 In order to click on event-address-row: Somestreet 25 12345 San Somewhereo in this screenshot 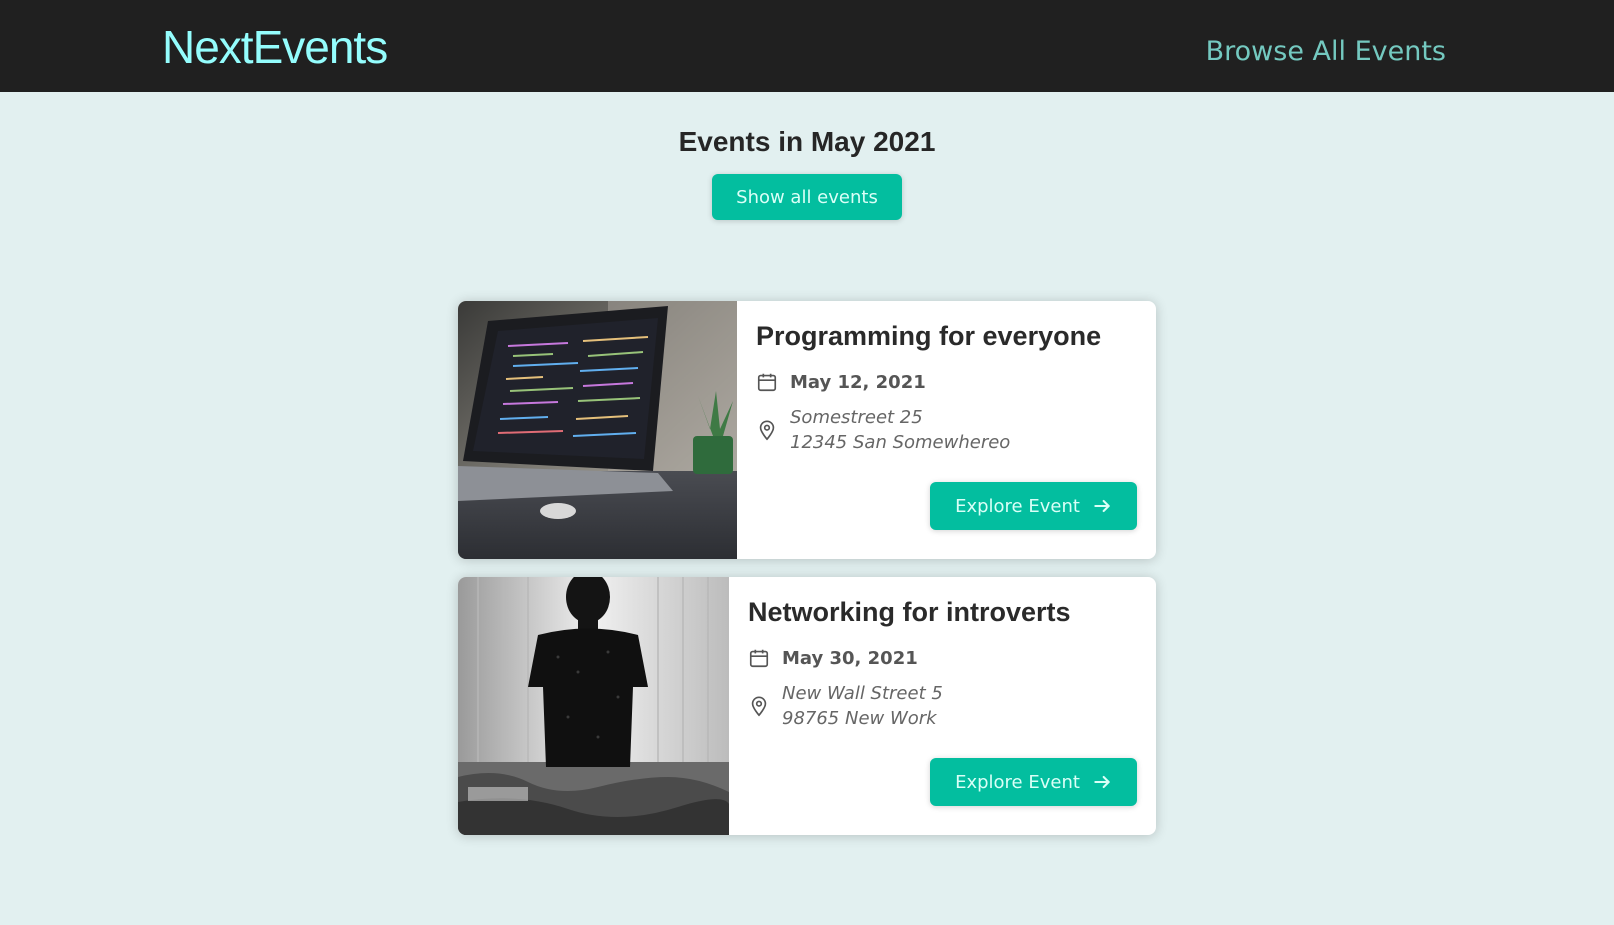, I will do `click(883, 430)`.